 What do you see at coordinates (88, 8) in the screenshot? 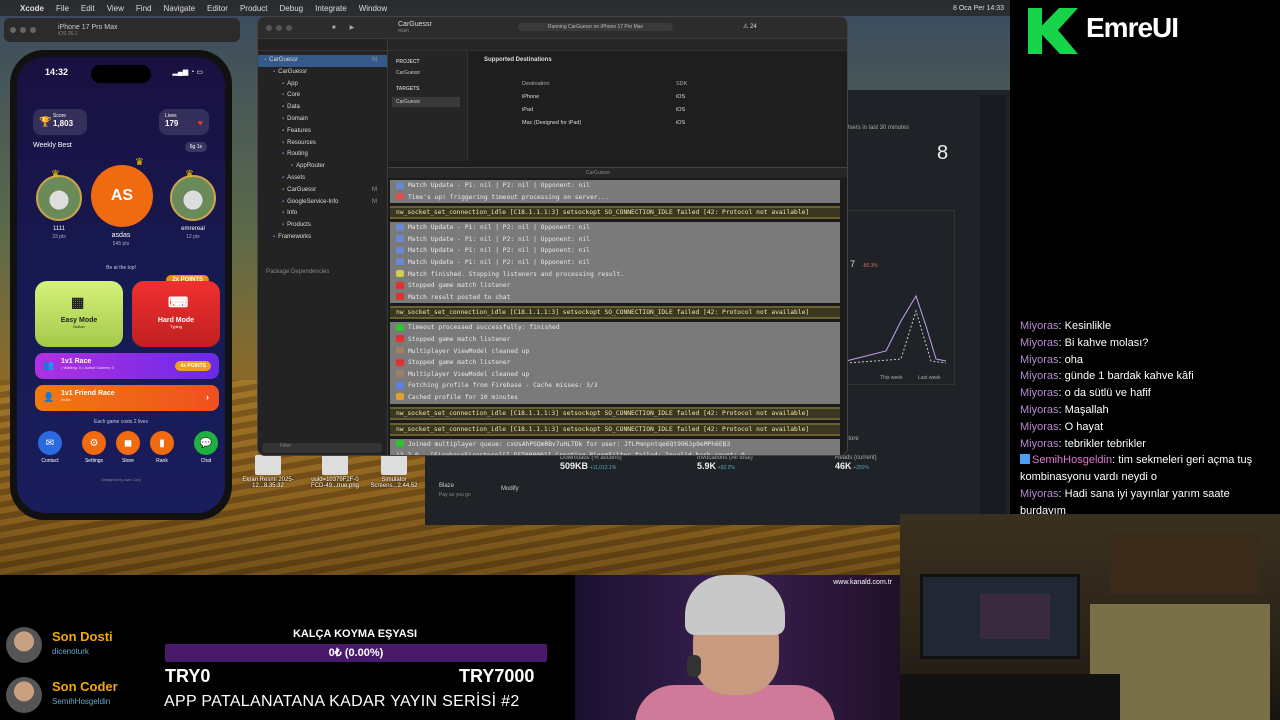
I see `menu-edit: Edit` at bounding box center [88, 8].